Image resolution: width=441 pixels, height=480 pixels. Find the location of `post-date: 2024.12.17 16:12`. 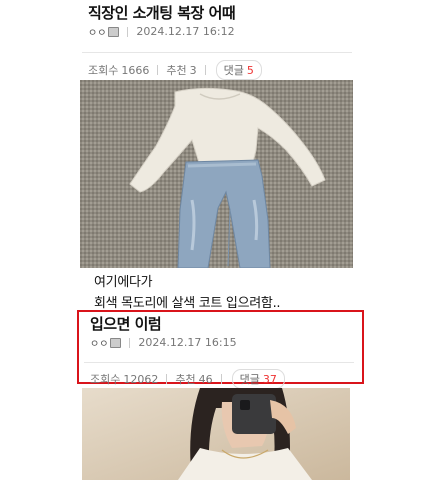

post-date: 2024.12.17 16:12 is located at coordinates (185, 31).